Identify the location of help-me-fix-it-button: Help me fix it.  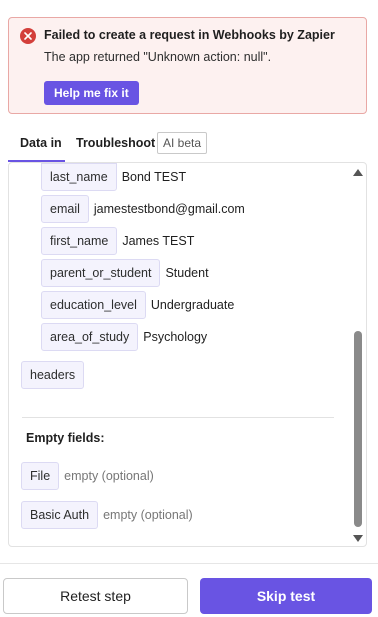
(91, 93).